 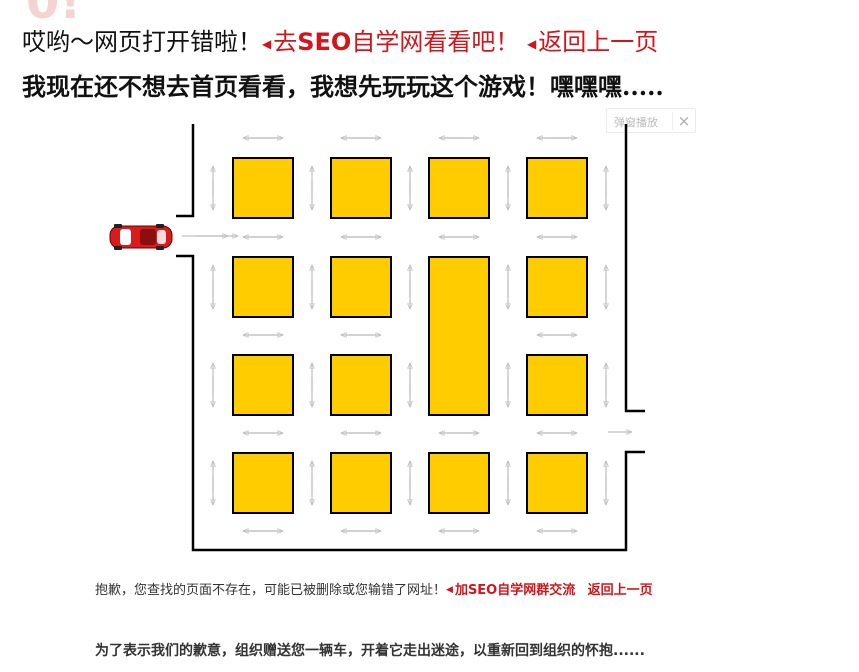 I want to click on footer-back-link: 返回上一页, so click(x=620, y=590).